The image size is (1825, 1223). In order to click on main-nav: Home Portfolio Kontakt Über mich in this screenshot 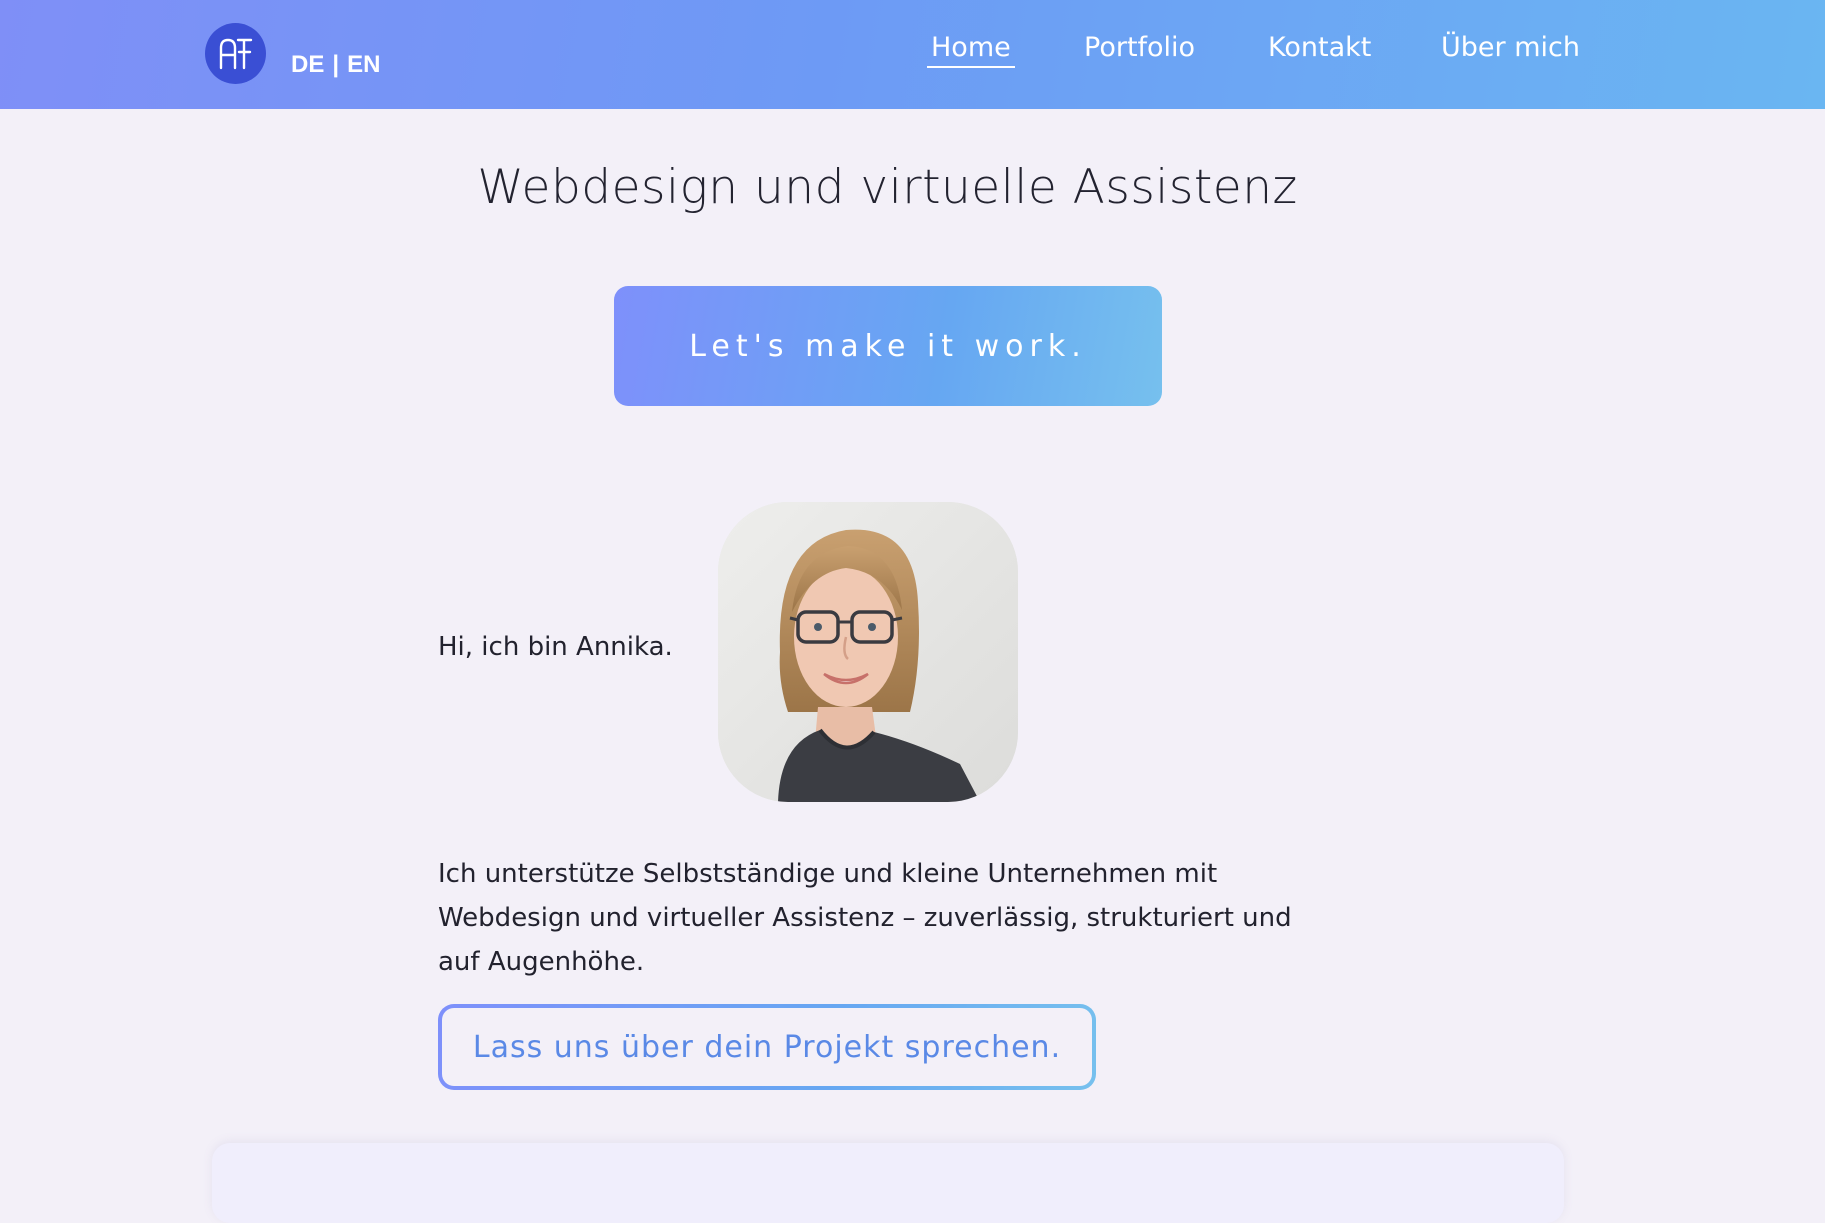, I will do `click(912, 52)`.